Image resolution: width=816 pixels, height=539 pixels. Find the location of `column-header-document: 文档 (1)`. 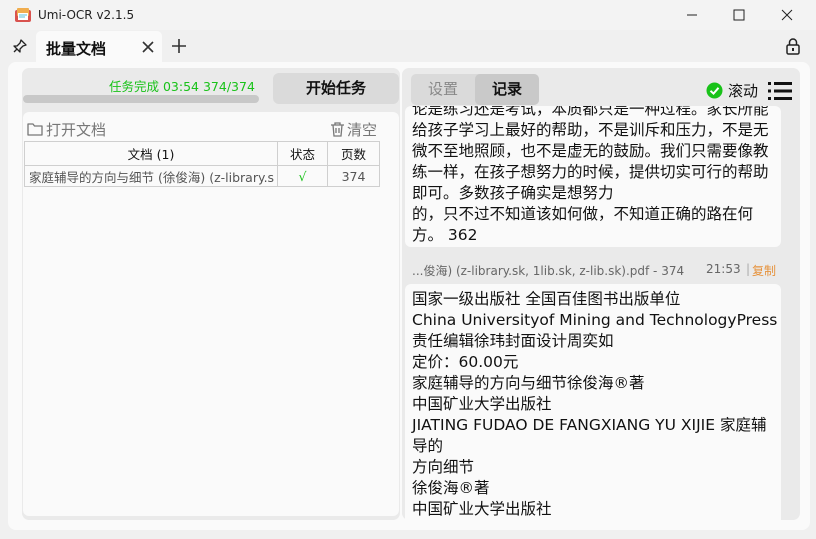

column-header-document: 文档 (1) is located at coordinates (150, 153).